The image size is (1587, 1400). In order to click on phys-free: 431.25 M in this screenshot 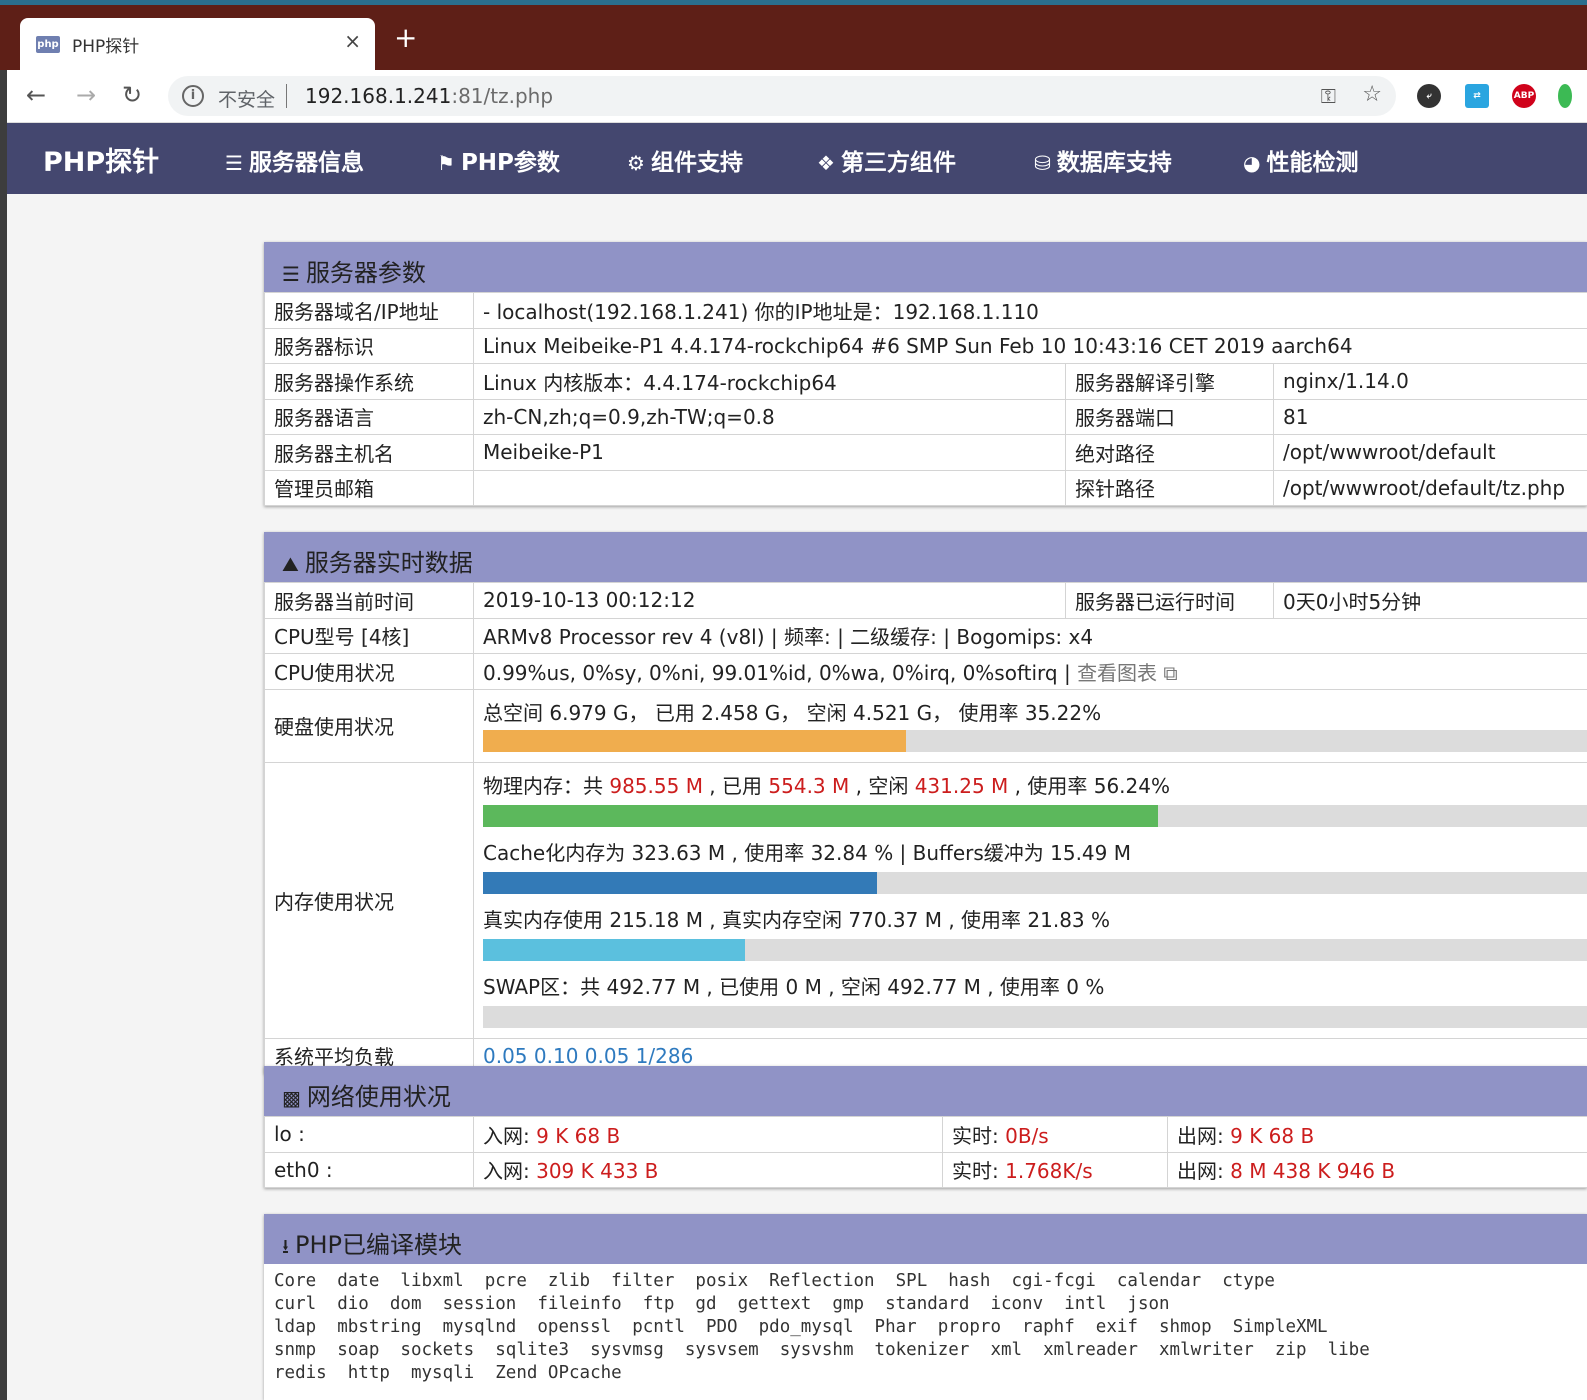, I will do `click(961, 785)`.